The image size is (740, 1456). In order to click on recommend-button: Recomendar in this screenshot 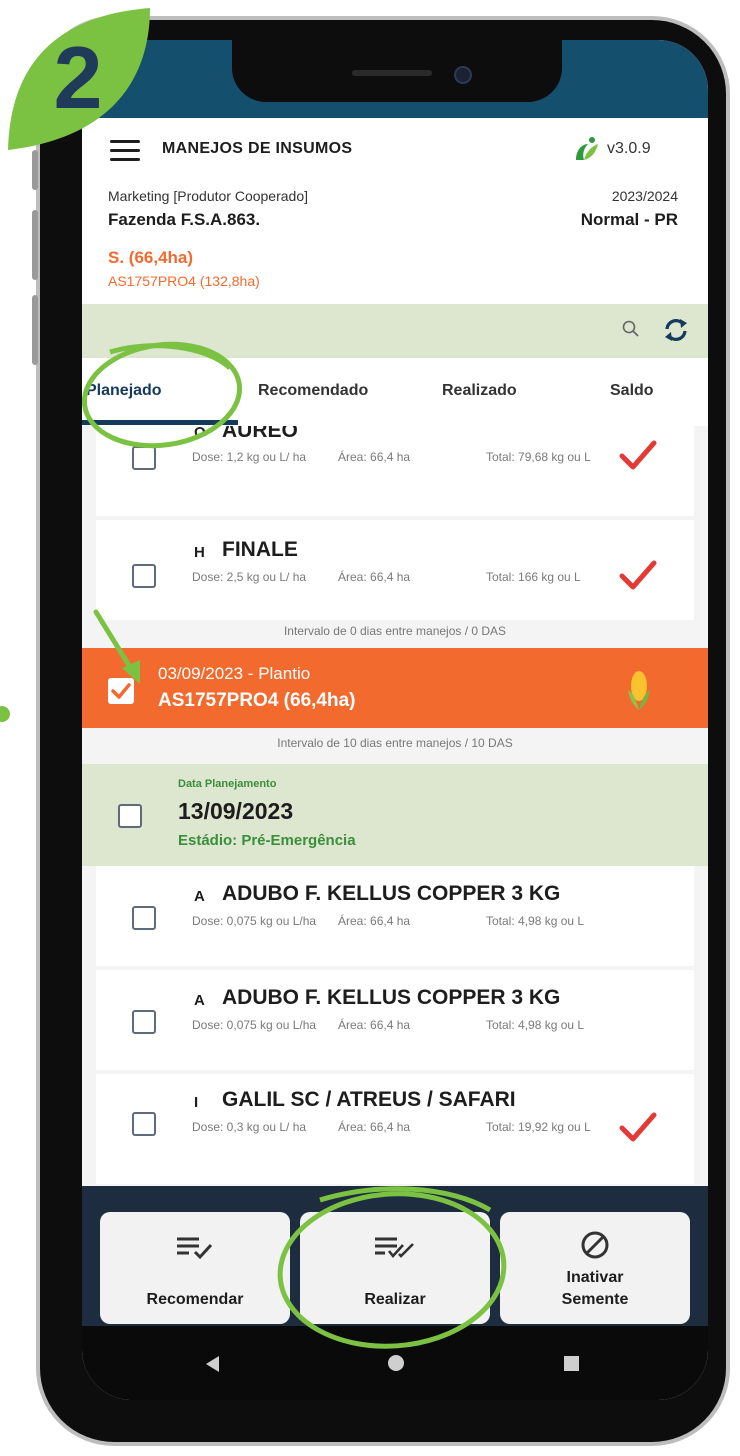, I will do `click(195, 1268)`.